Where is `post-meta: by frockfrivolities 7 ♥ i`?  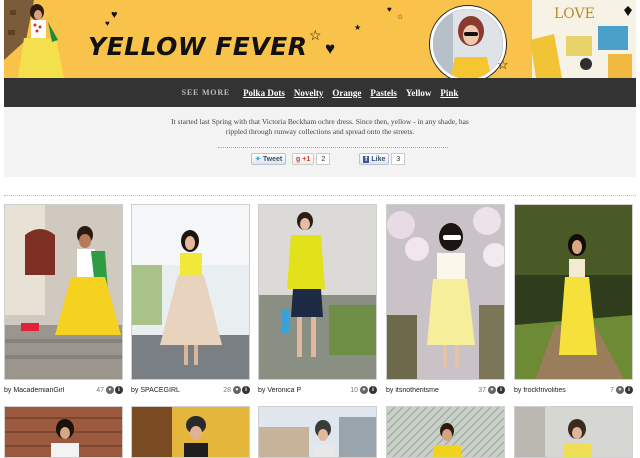
post-meta: by frockfrivolities 7 ♥ i is located at coordinates (573, 390).